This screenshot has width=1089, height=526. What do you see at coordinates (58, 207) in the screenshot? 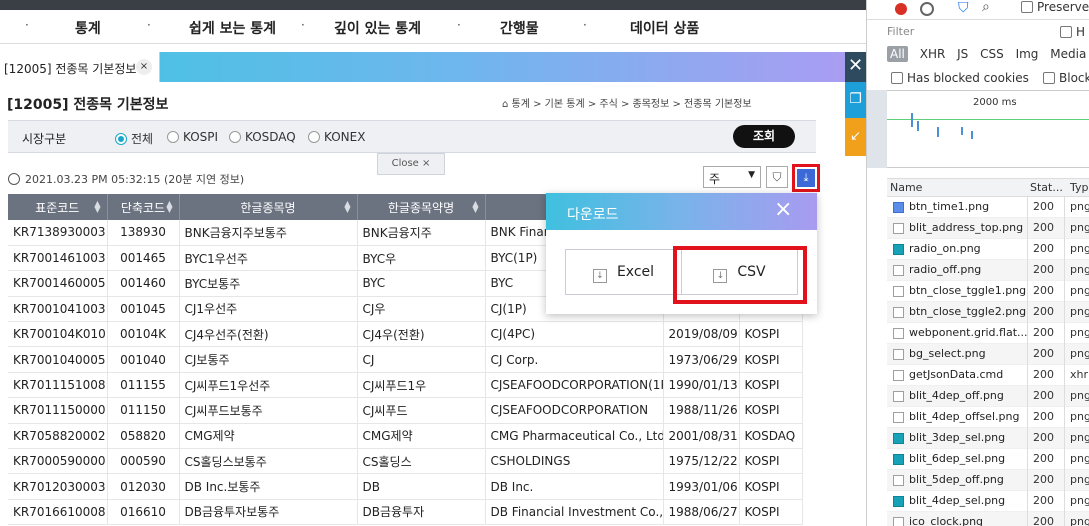
I see `column-header: 표준코드 ▲ ▼` at bounding box center [58, 207].